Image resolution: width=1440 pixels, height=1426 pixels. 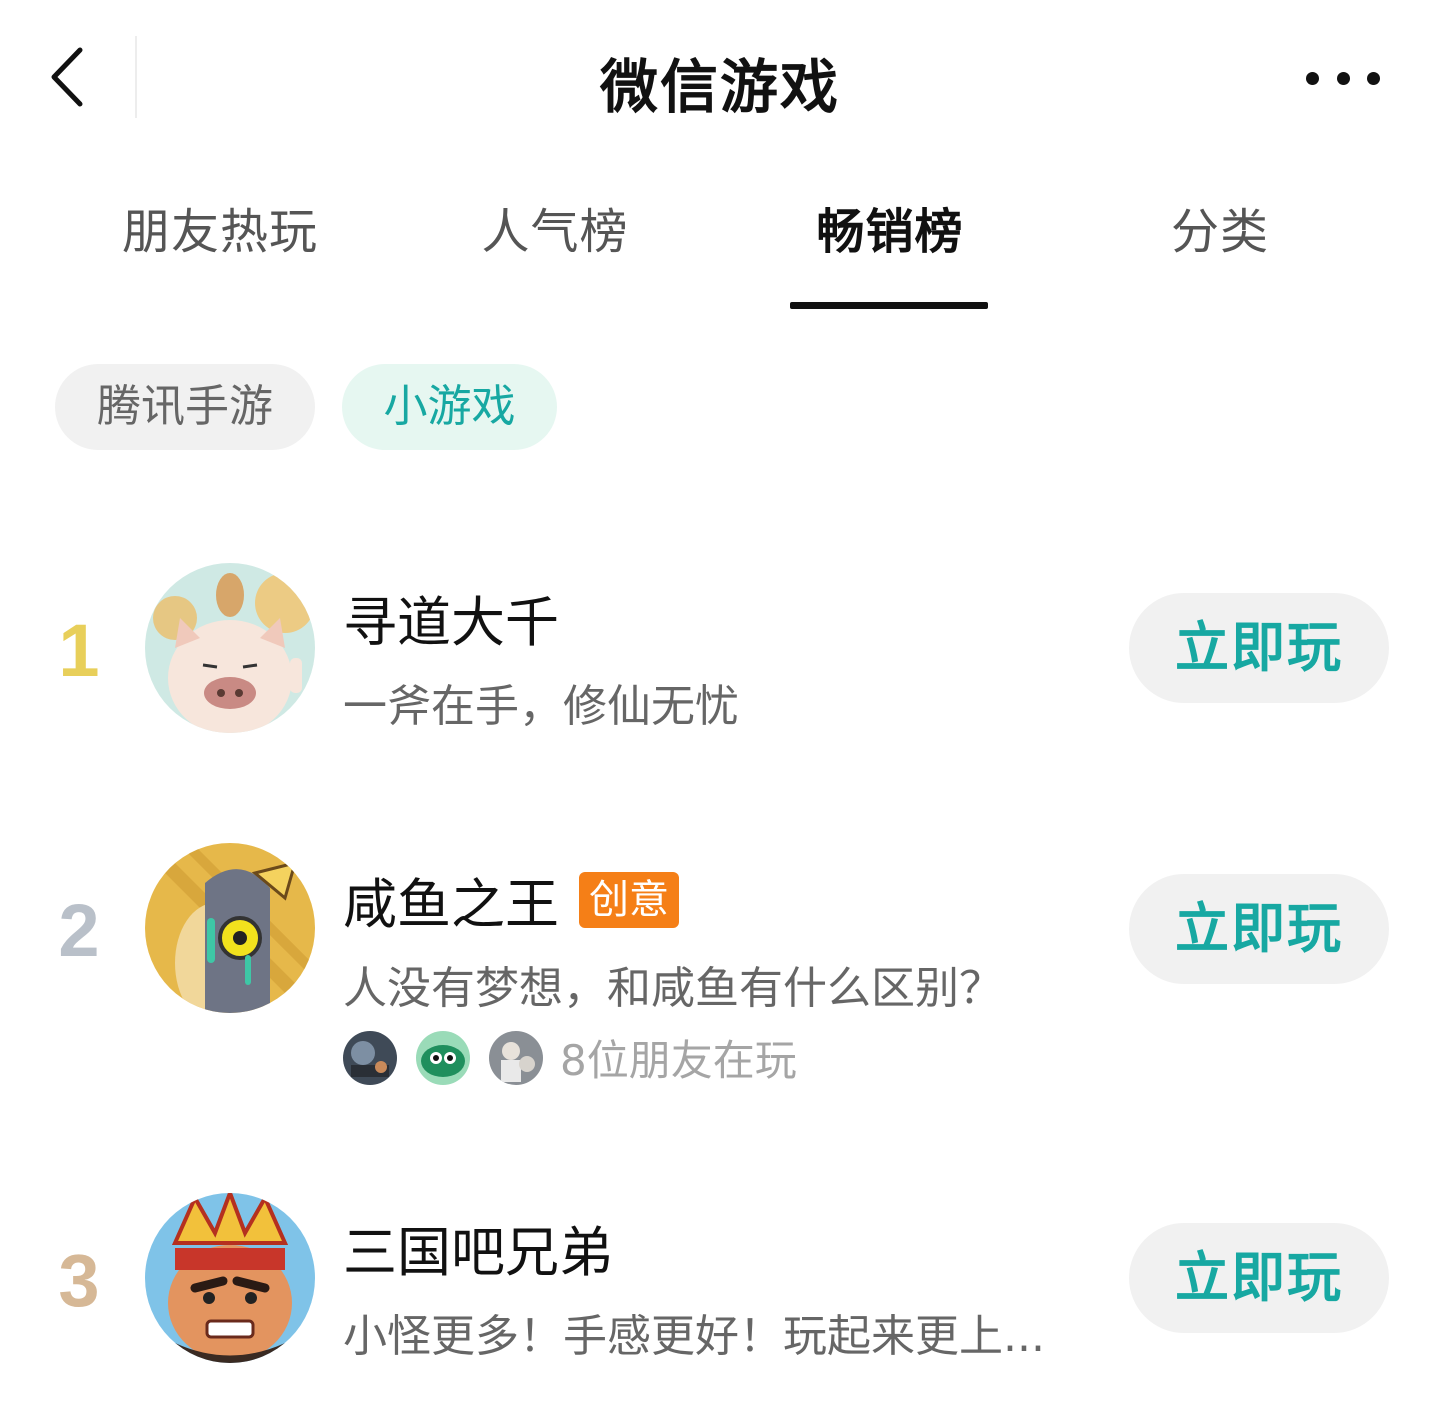 I want to click on tab-category: 分类, so click(x=1220, y=227).